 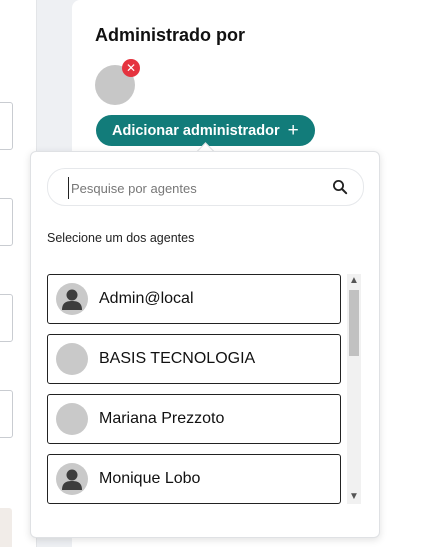 I want to click on agent-item-admin-local: Admin@local, so click(x=194, y=299).